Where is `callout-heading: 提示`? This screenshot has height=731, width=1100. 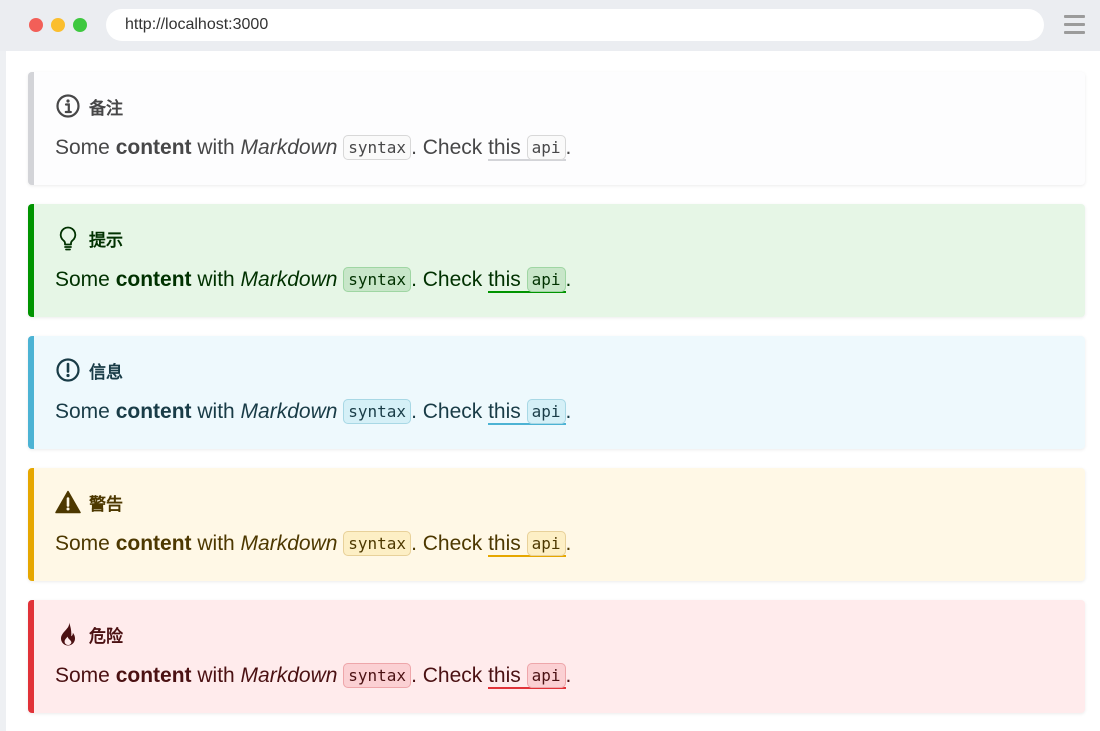
callout-heading: 提示 is located at coordinates (570, 238).